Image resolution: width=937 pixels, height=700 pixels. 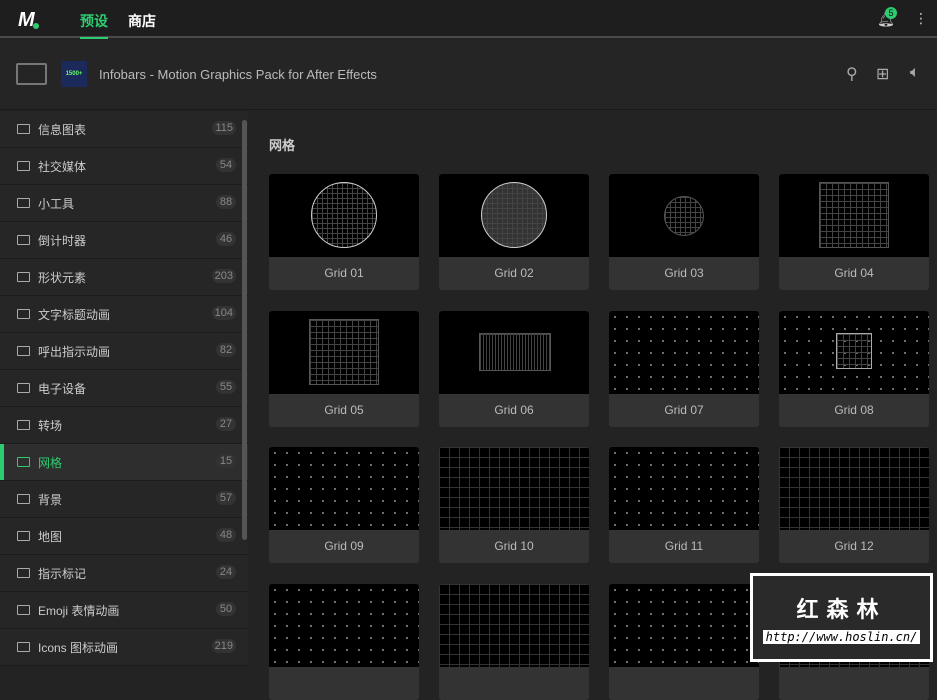 I want to click on sidebar-item: 信息图表 115, so click(x=124, y=129).